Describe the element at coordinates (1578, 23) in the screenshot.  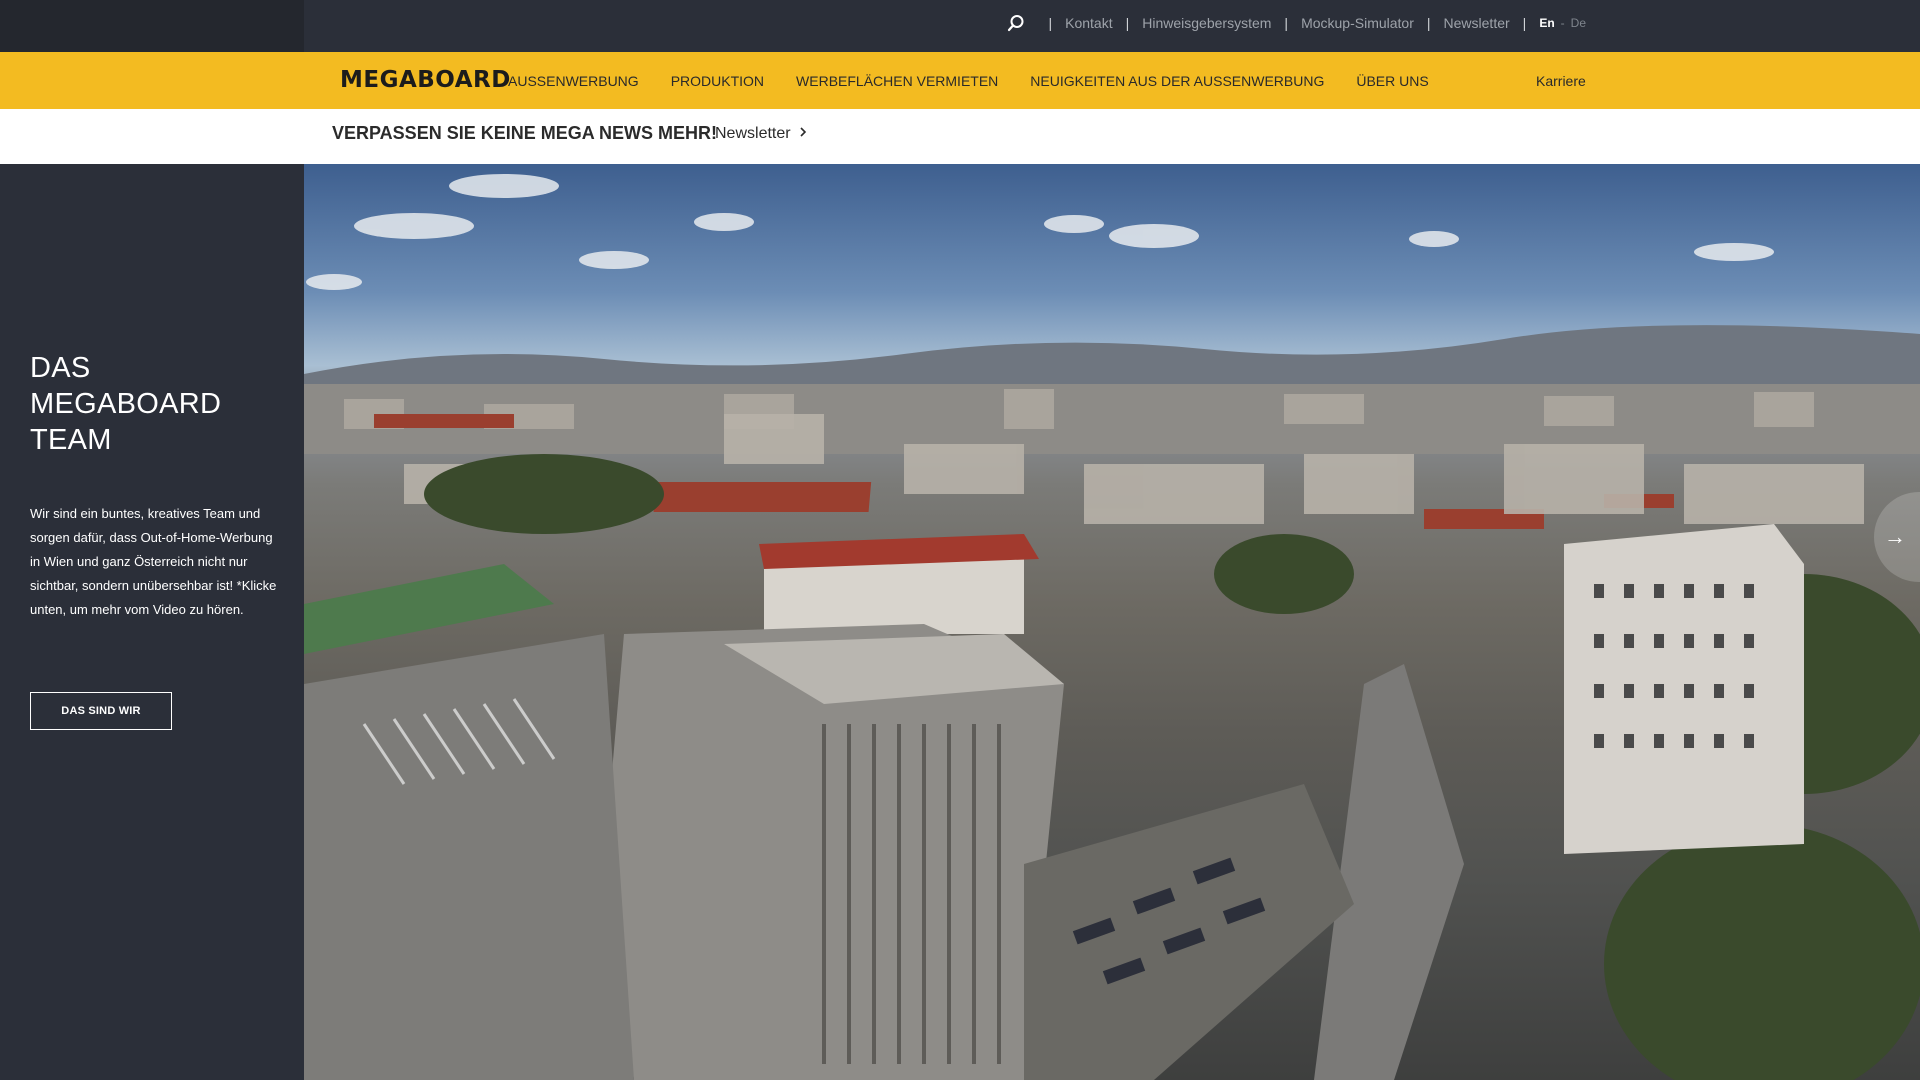
I see `lang-de: De` at that location.